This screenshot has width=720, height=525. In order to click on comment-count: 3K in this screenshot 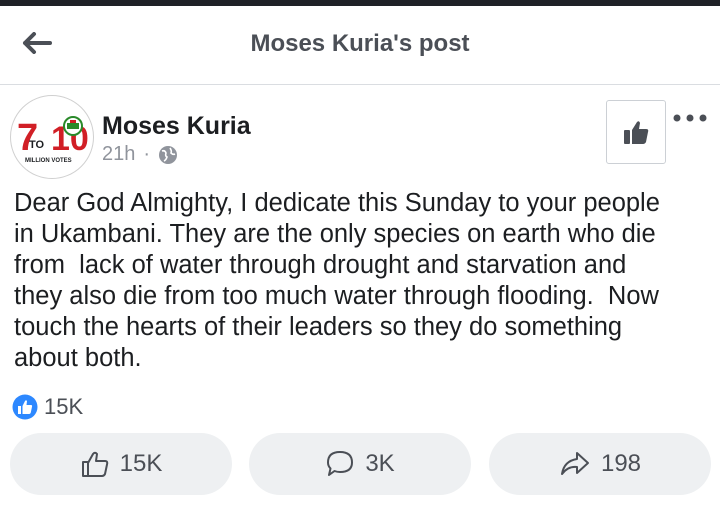, I will do `click(380, 463)`.